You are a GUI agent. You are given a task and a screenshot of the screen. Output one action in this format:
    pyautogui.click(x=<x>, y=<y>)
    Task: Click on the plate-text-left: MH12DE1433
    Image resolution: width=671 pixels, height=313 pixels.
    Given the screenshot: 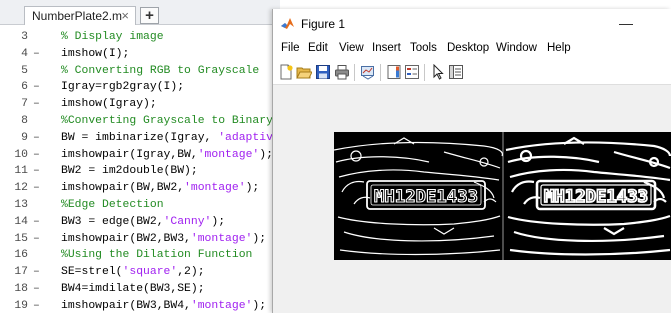 What is the action you would take?
    pyautogui.click(x=426, y=197)
    